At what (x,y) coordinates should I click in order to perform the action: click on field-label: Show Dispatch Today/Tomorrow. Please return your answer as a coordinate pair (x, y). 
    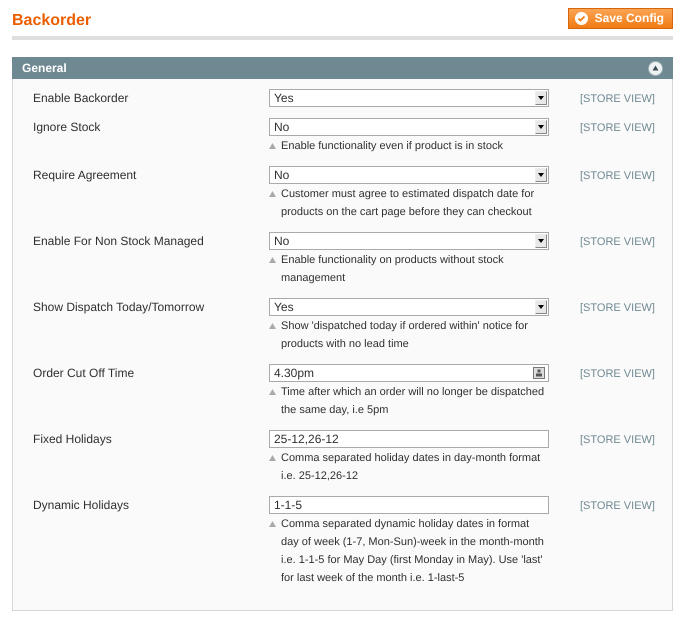
    Looking at the image, I should click on (119, 307).